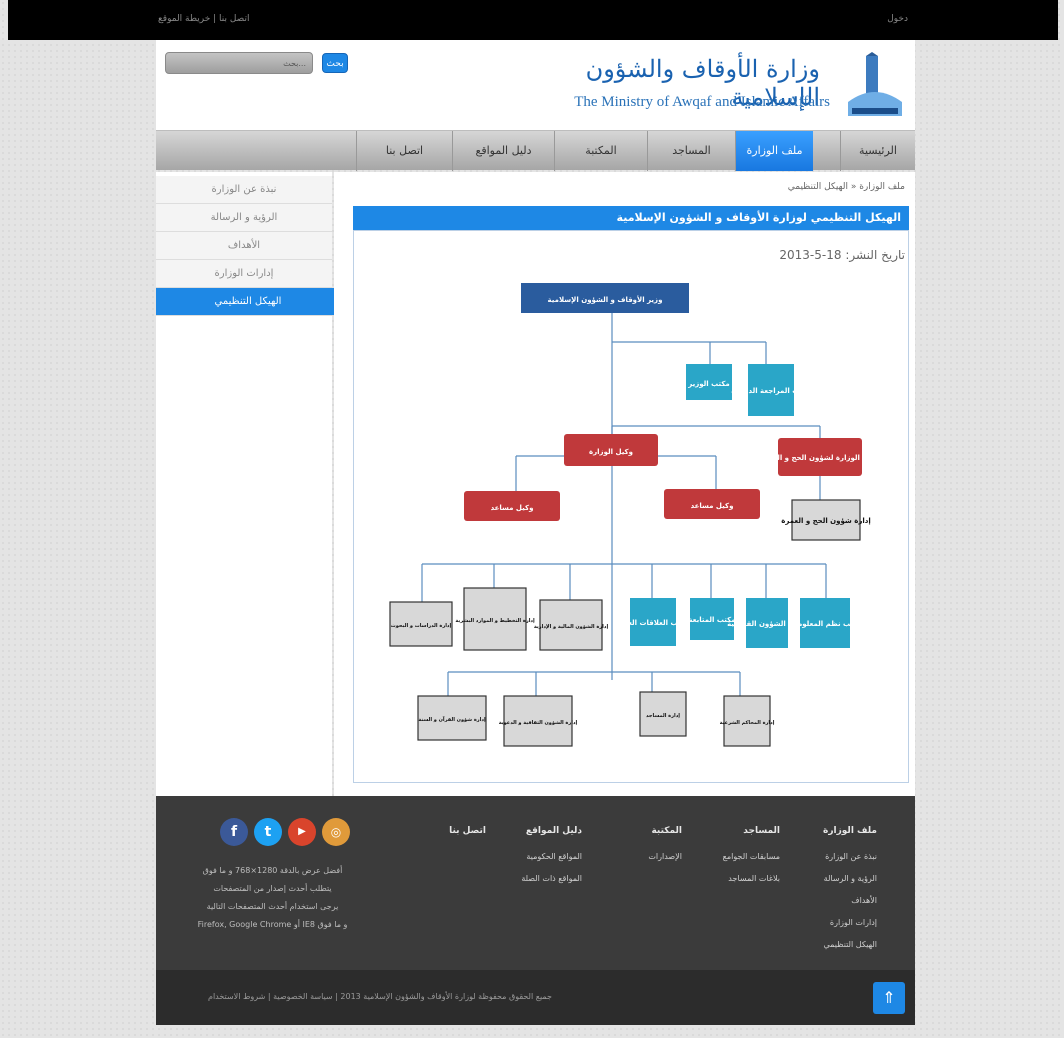 The height and width of the screenshot is (1038, 1064). Describe the element at coordinates (747, 723) in the screenshot. I see `dept-courts-label: إدارة المحاكم الشرعية` at that location.